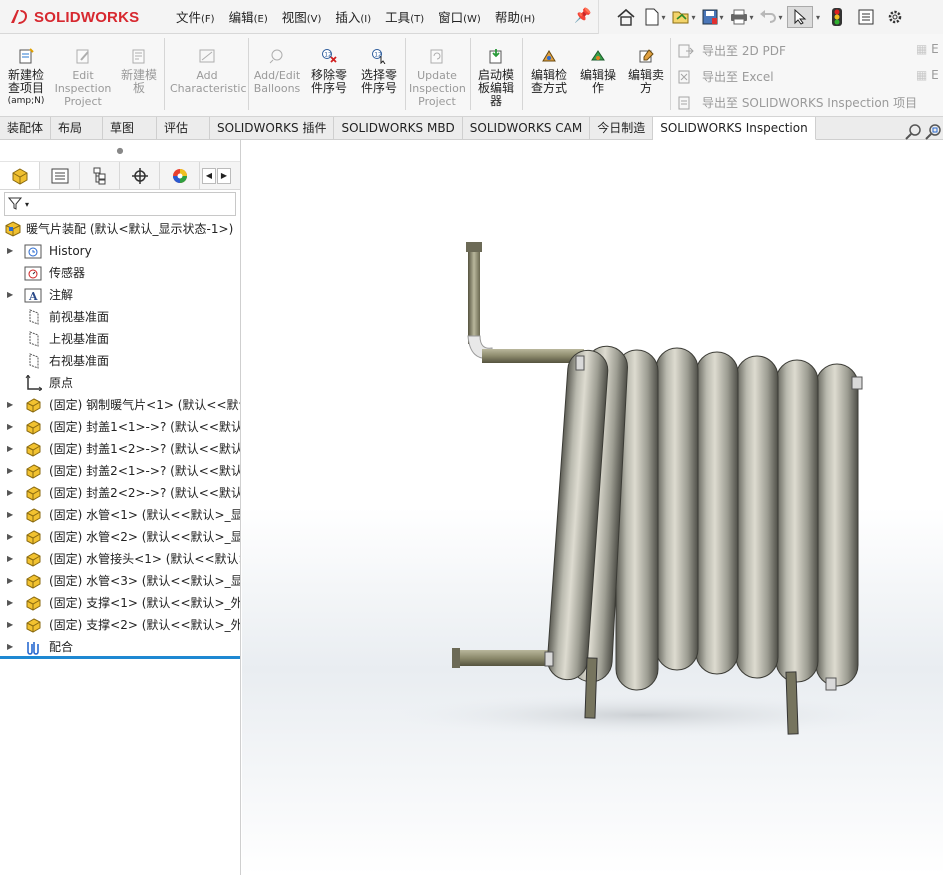 The height and width of the screenshot is (875, 943). Describe the element at coordinates (857, 383) in the screenshot. I see `end-cap-top-right` at that location.